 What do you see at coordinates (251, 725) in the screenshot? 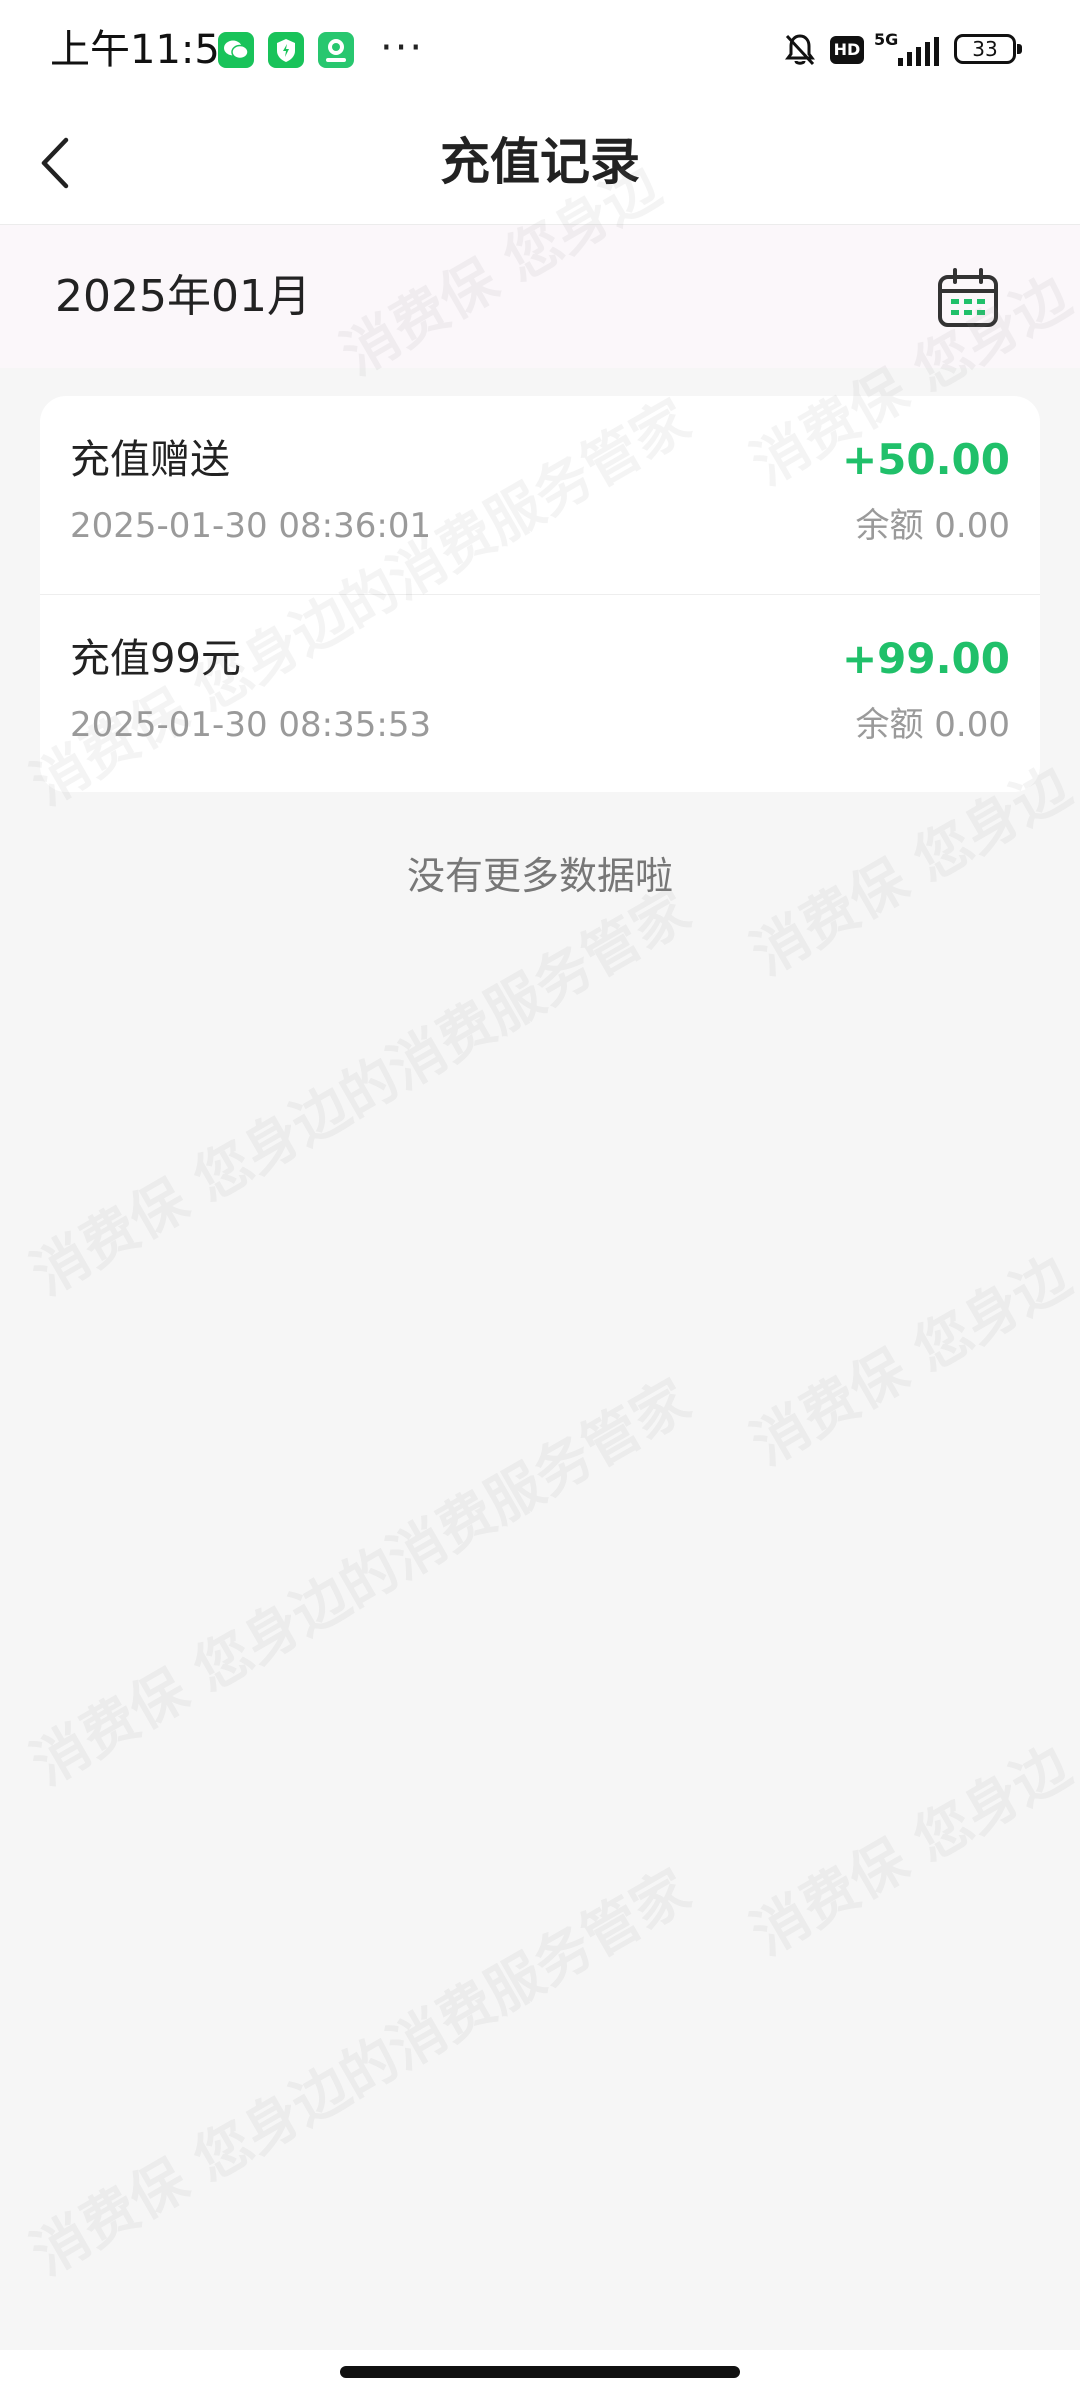
I see `record-time: 2025-01-30 08:35:53` at bounding box center [251, 725].